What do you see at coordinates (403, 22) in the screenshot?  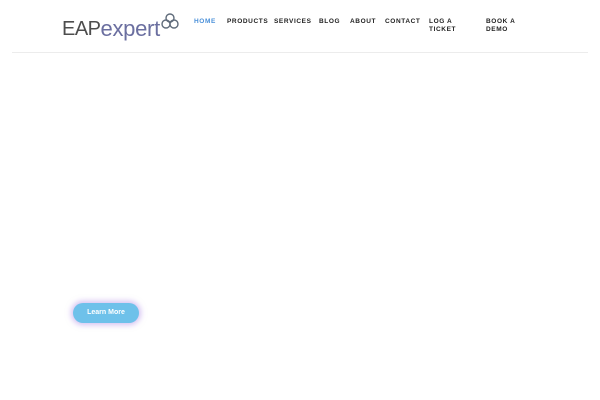 I see `nav-item-contact: CONTACT` at bounding box center [403, 22].